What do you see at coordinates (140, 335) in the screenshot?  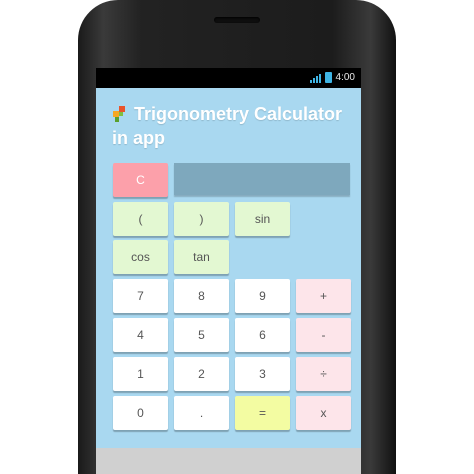 I see `digit-4-button: 4` at bounding box center [140, 335].